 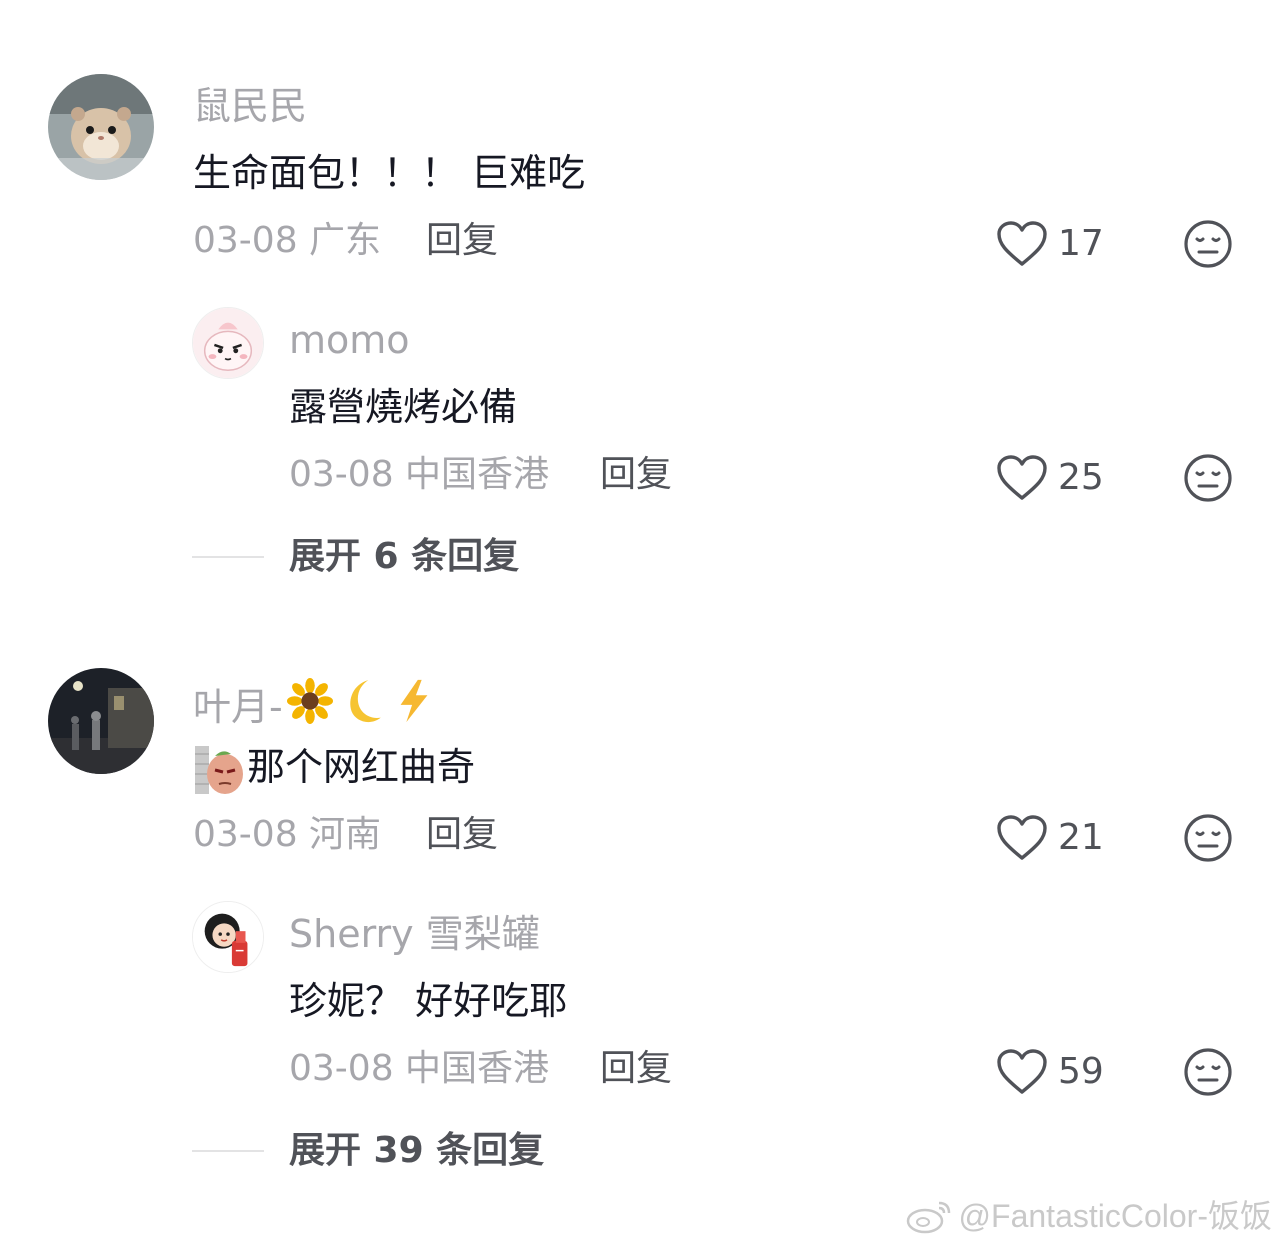 I want to click on reply-text: 珍妮？ 好好吃耶, so click(x=428, y=1001).